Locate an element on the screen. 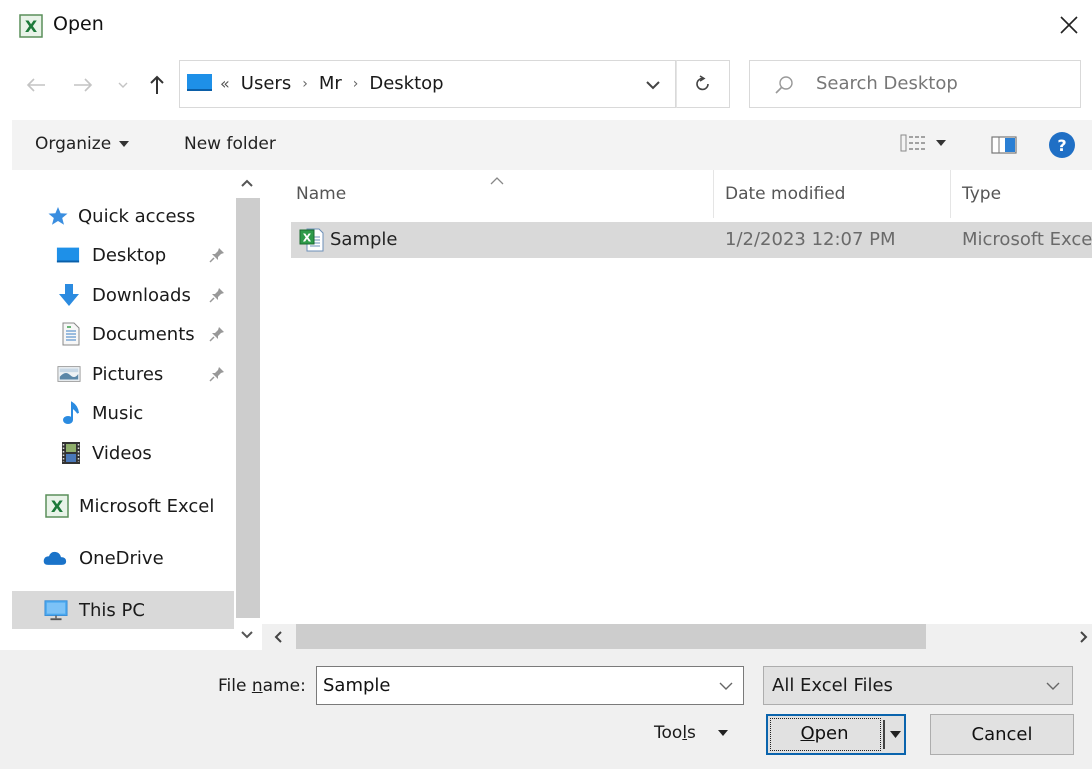  chevron-left-icon is located at coordinates (278, 637).